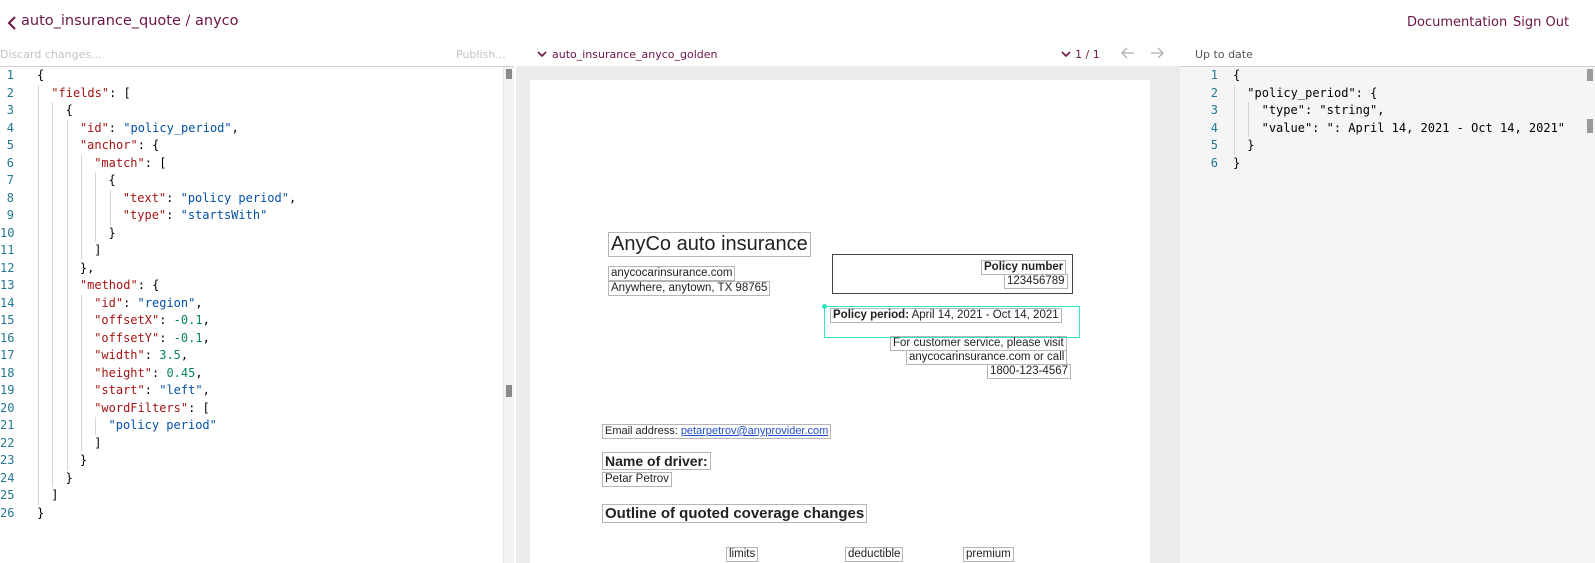  Describe the element at coordinates (152, 391) in the screenshot. I see `code-line: "start": "left",` at that location.